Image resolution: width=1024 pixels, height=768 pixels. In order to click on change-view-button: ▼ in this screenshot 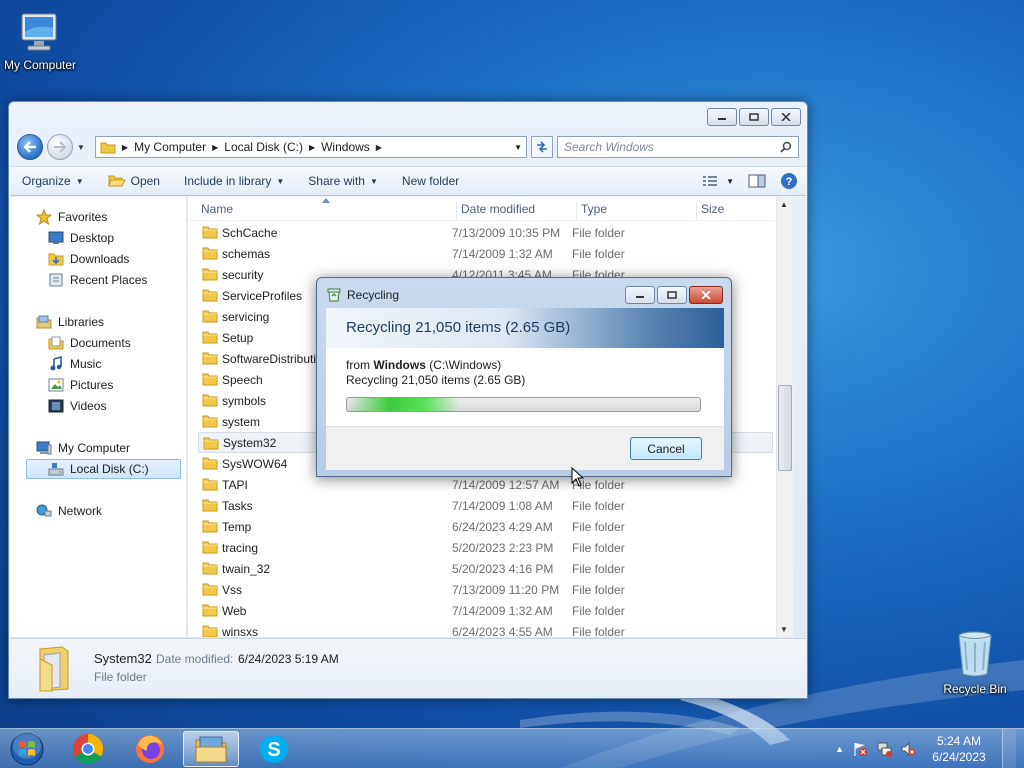, I will do `click(718, 181)`.